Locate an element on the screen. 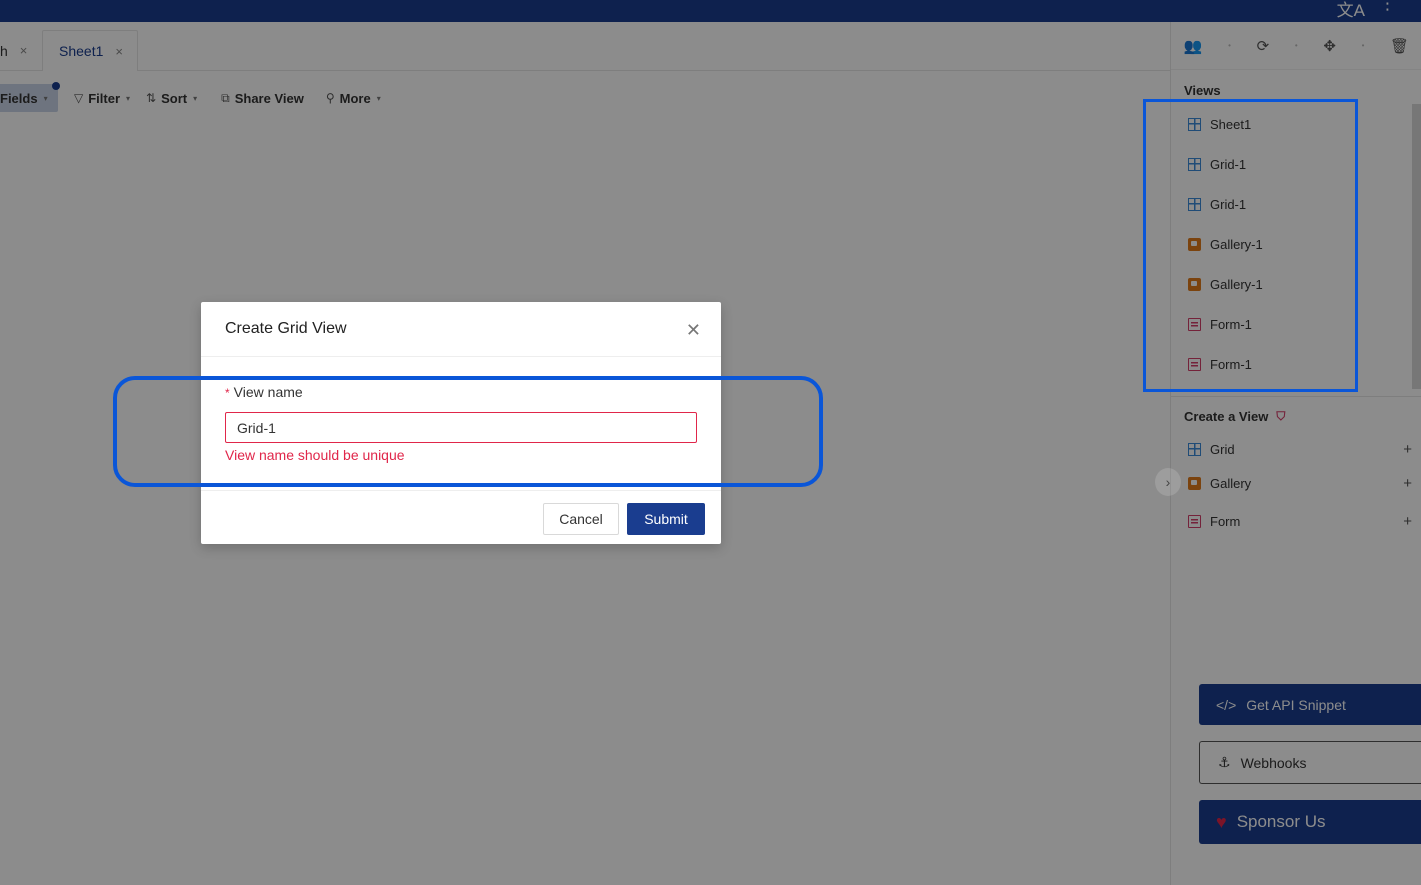  highlight-views-list is located at coordinates (1250, 245).